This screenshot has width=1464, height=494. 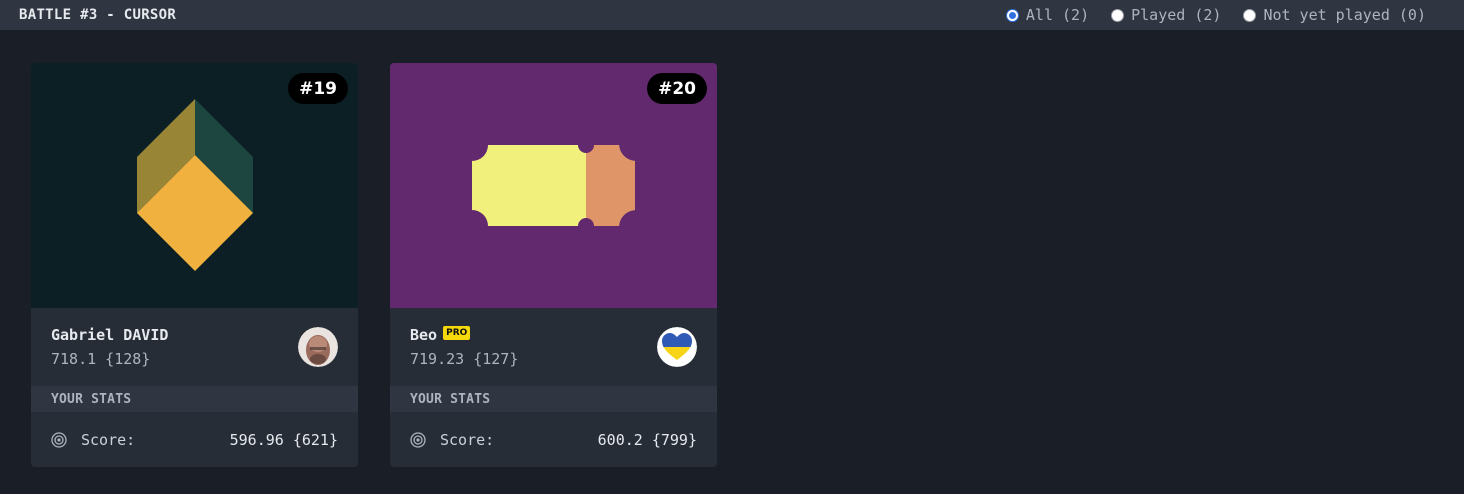 What do you see at coordinates (423, 335) in the screenshot?
I see `player-name: Beo` at bounding box center [423, 335].